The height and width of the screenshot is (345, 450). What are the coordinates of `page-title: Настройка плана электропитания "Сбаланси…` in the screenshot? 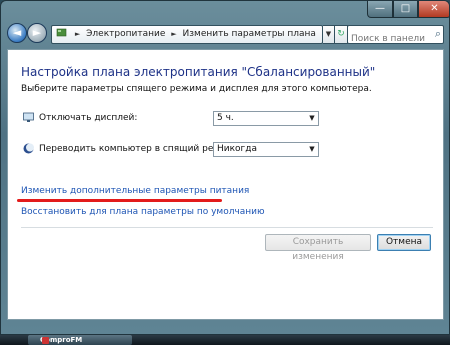 It's located at (198, 72).